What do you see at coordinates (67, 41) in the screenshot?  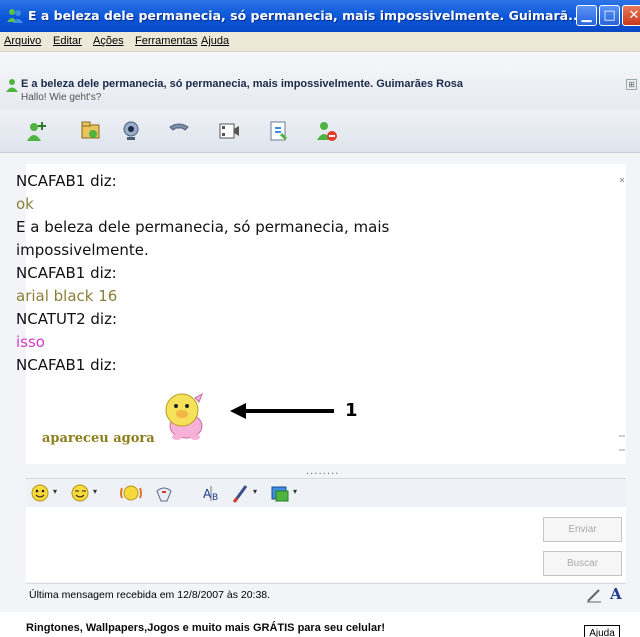 I see `menu-editar: Editar` at bounding box center [67, 41].